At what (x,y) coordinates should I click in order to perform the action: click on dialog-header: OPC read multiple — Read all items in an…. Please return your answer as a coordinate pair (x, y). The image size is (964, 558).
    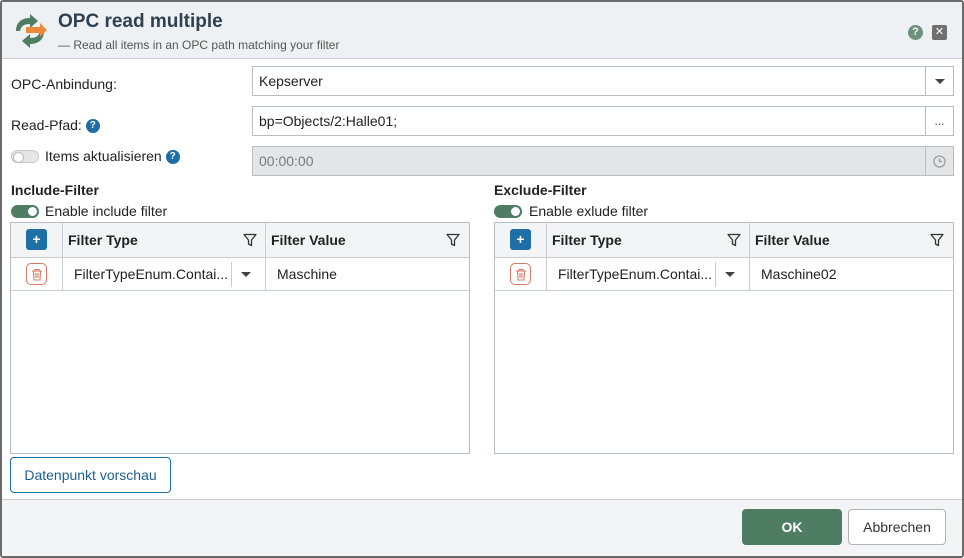
    Looking at the image, I should click on (482, 30).